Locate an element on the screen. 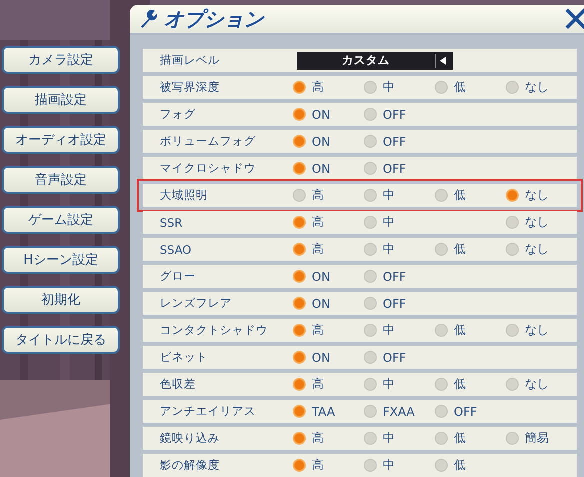 This screenshot has width=584, height=477. menu-button: 描画設定 is located at coordinates (61, 100).